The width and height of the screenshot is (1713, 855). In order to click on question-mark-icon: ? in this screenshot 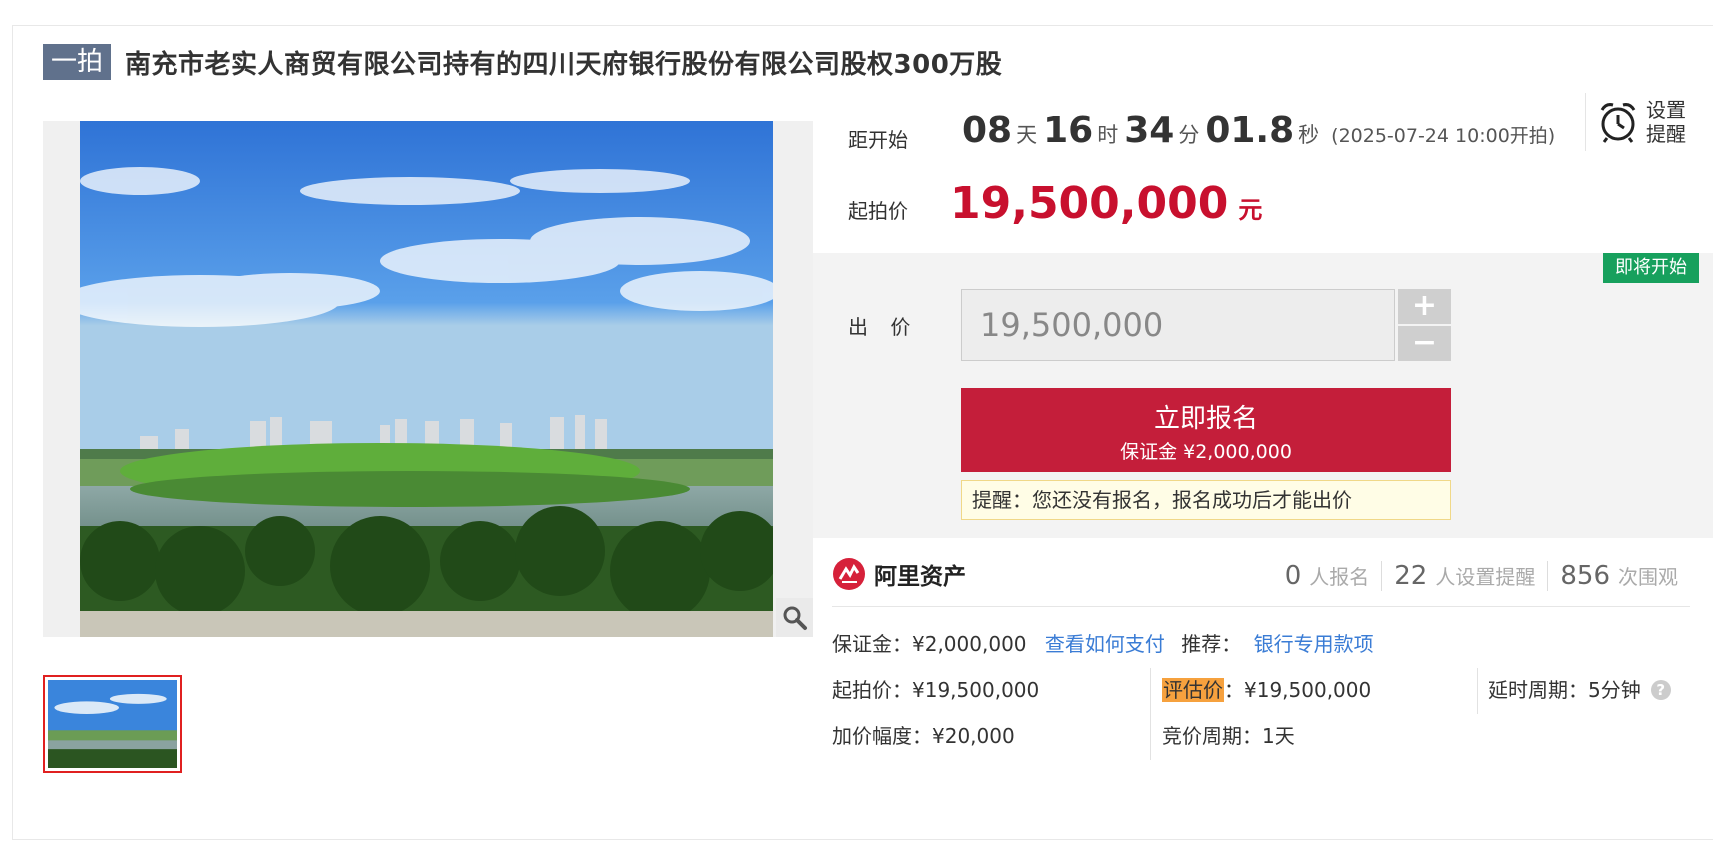, I will do `click(1660, 690)`.